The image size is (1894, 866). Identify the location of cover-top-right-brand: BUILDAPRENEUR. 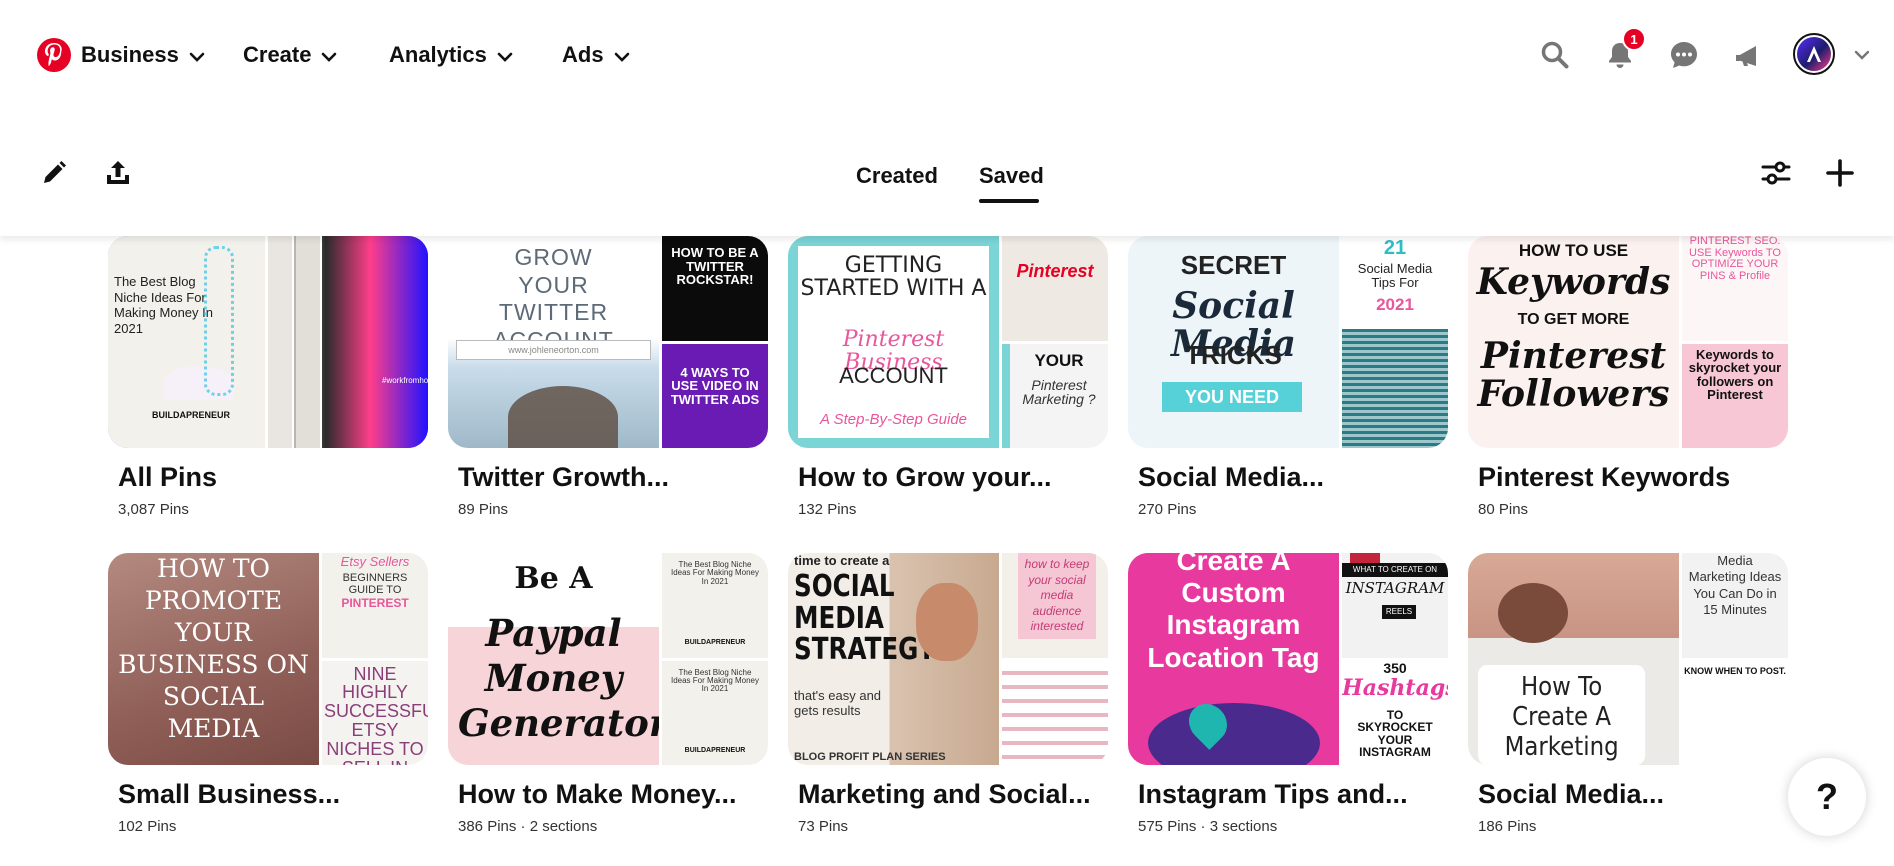
(715, 642).